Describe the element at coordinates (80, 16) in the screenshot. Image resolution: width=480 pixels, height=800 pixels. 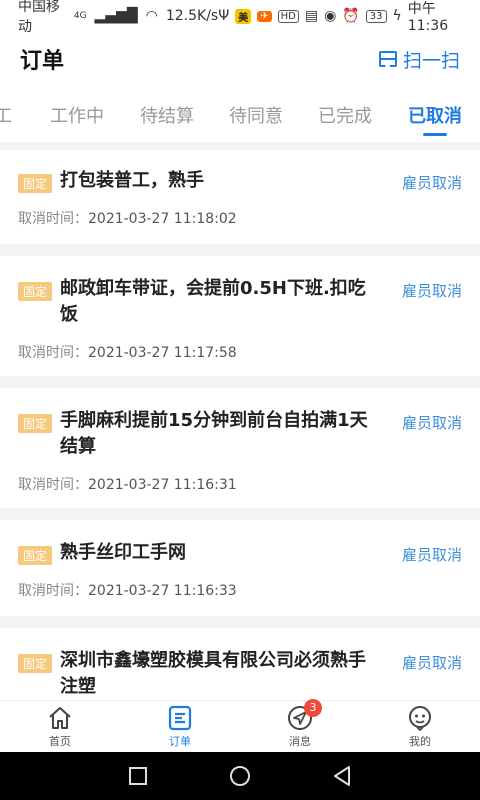
I see `network-label: 4G` at that location.